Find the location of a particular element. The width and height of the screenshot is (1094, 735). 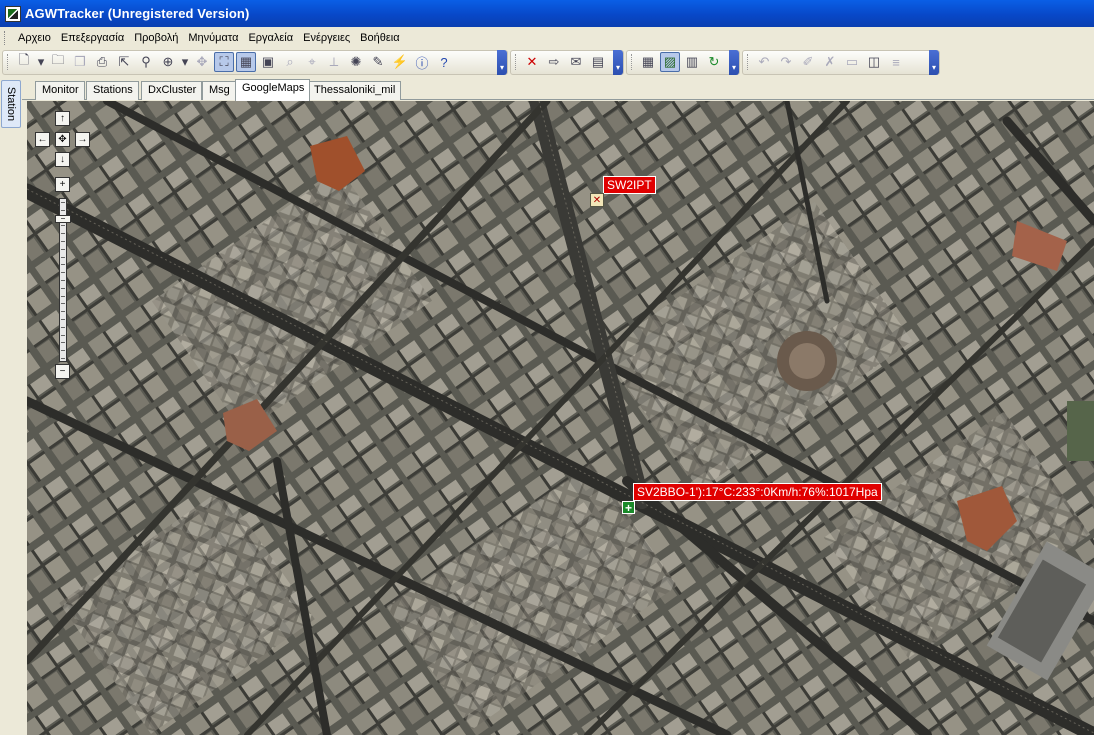

weather-station-icon: + is located at coordinates (628, 507).